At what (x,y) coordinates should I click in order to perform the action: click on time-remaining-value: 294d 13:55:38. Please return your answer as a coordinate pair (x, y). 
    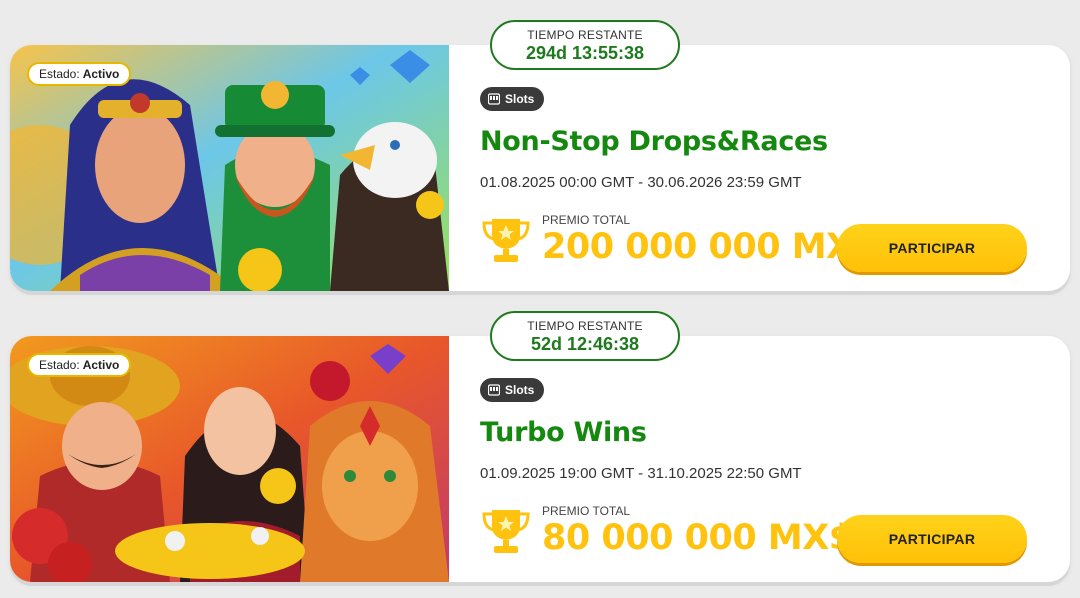
    Looking at the image, I should click on (585, 53).